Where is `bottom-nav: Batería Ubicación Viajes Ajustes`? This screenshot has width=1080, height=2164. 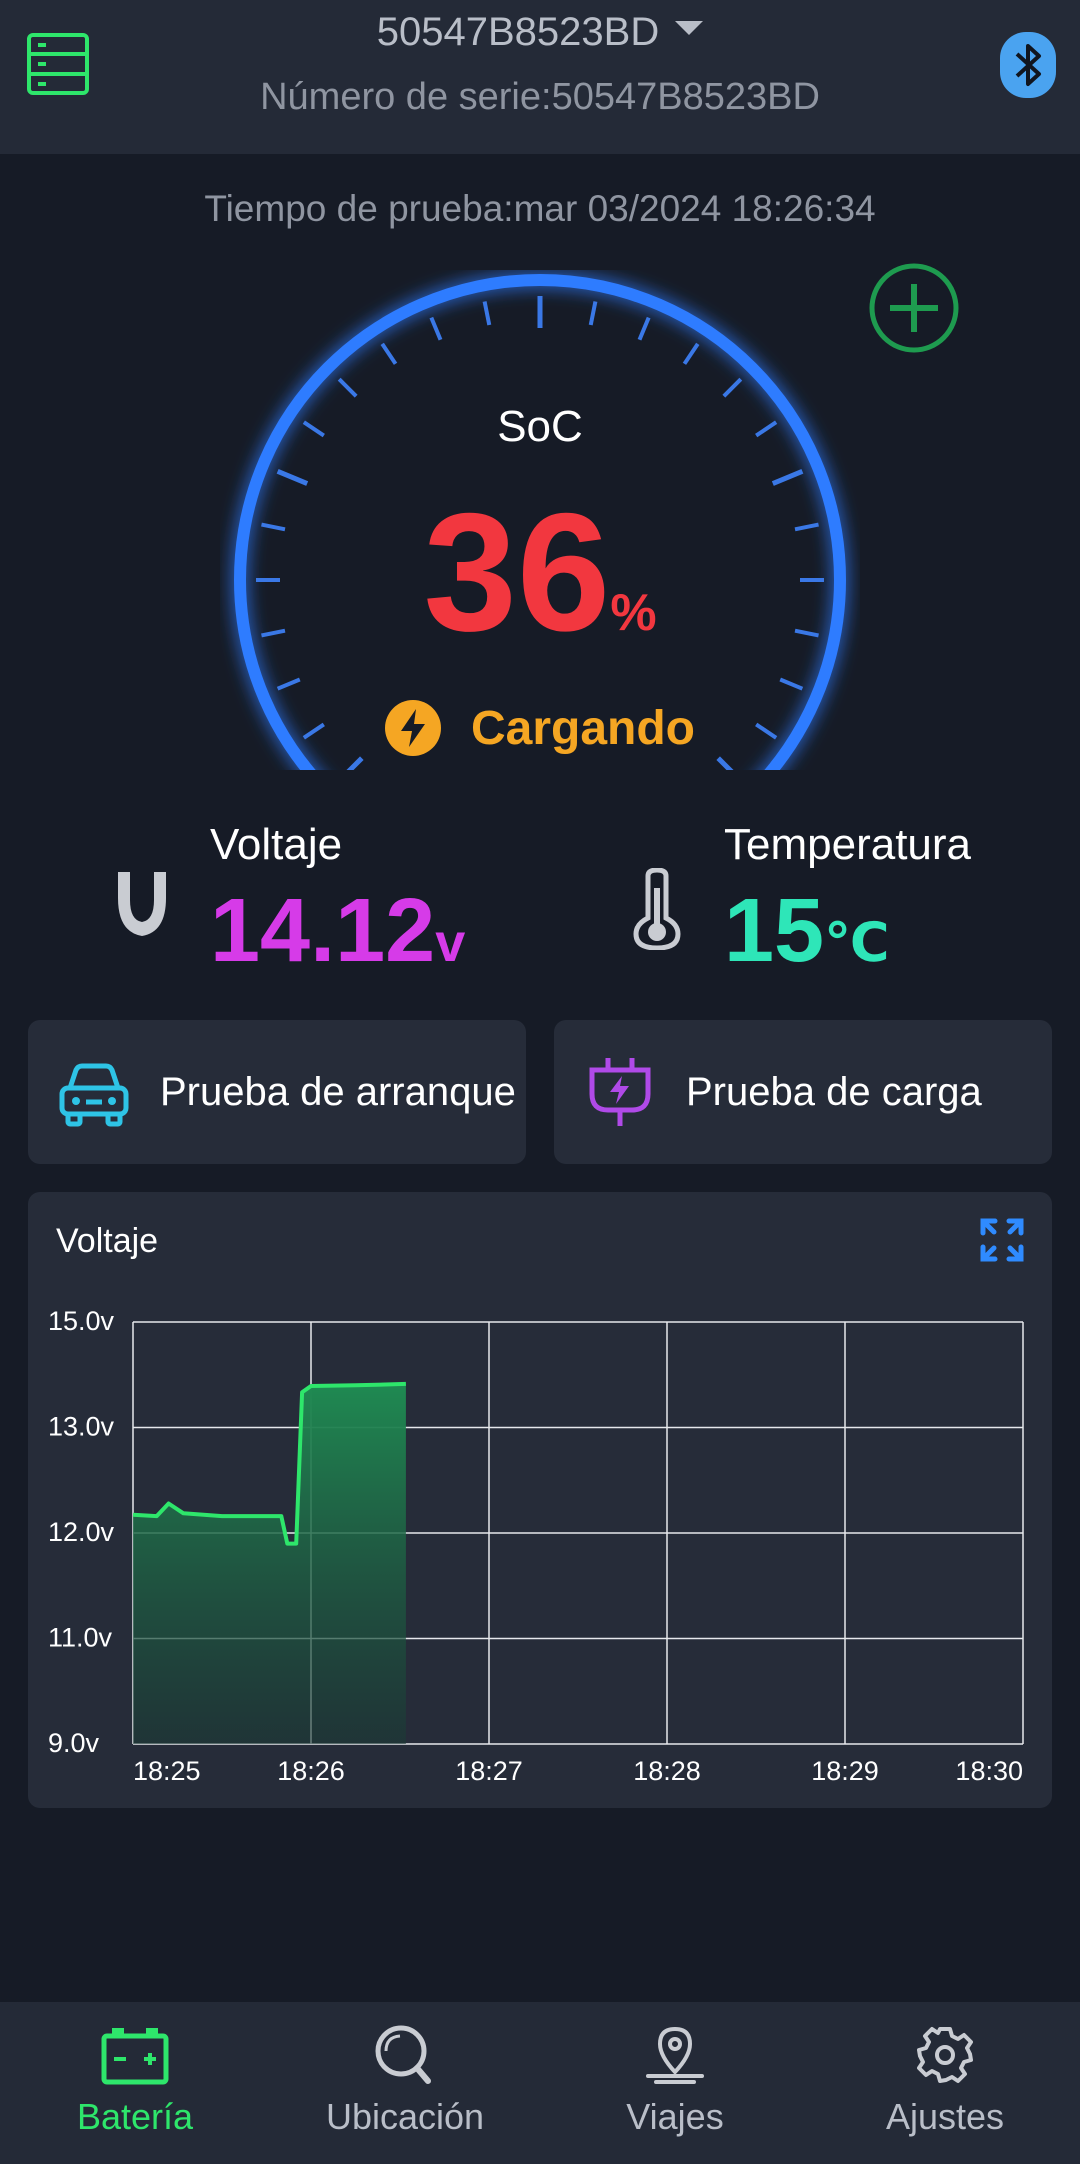 bottom-nav: Batería Ubicación Viajes Ajustes is located at coordinates (540, 2083).